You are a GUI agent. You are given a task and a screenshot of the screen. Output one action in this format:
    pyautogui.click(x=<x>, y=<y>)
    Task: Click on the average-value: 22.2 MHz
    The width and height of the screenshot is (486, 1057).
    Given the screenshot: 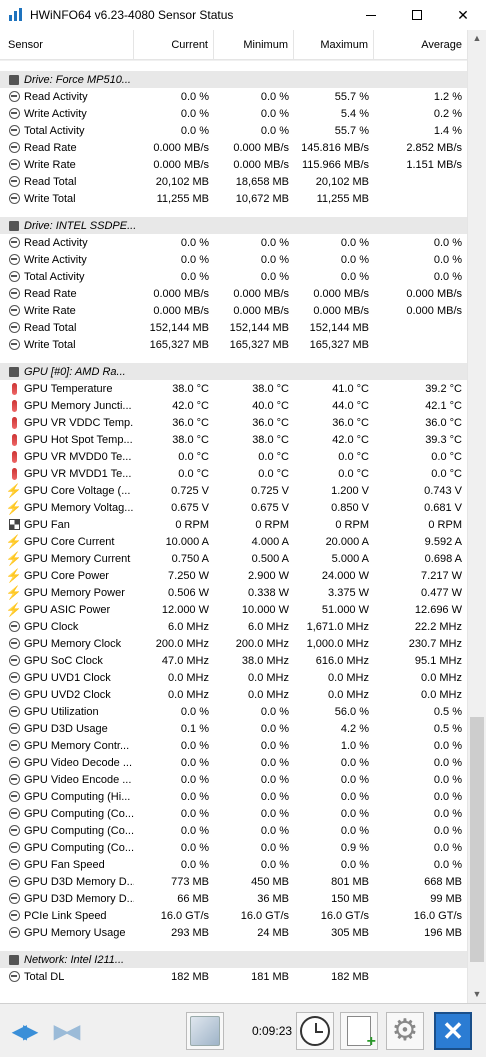 What is the action you would take?
    pyautogui.click(x=438, y=626)
    